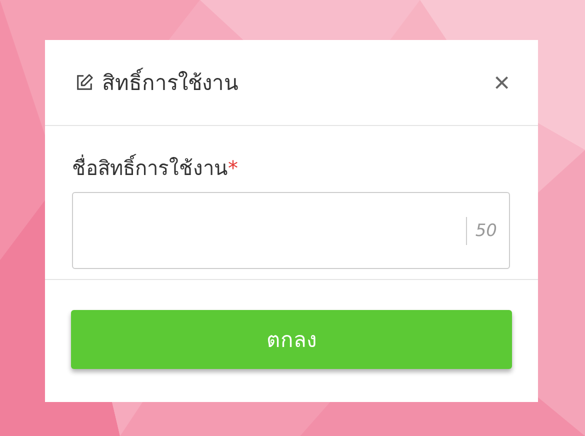  I want to click on edit-icon, so click(84, 82).